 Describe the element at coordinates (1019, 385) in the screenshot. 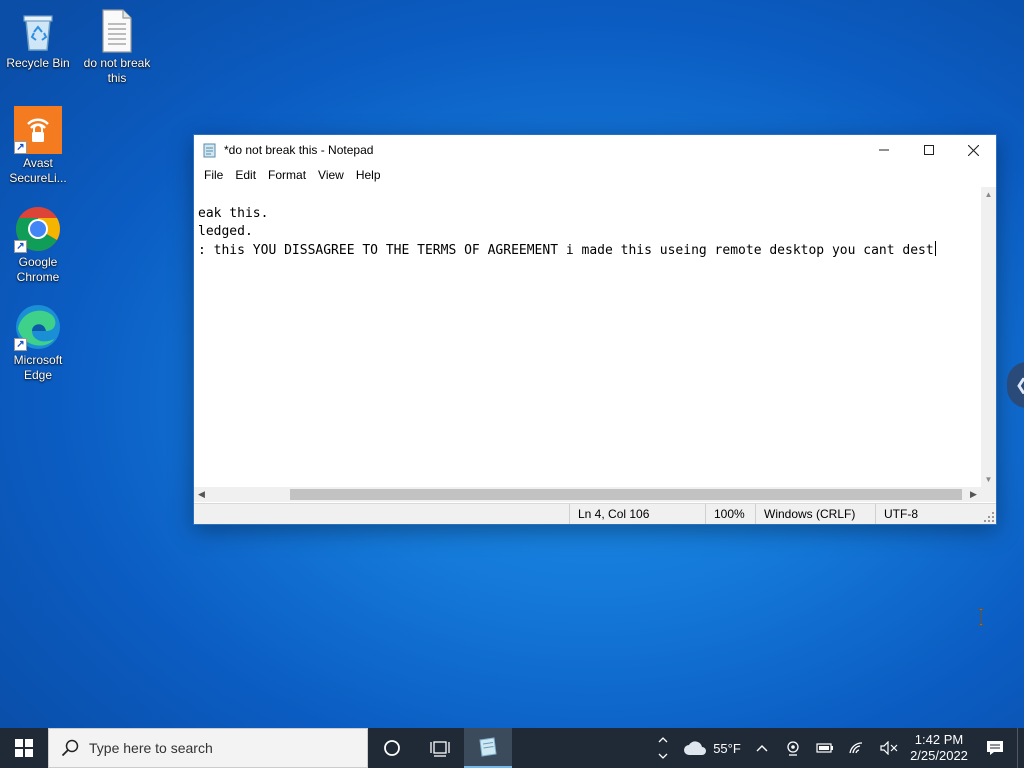

I see `chevron-left-icon: ❮` at that location.